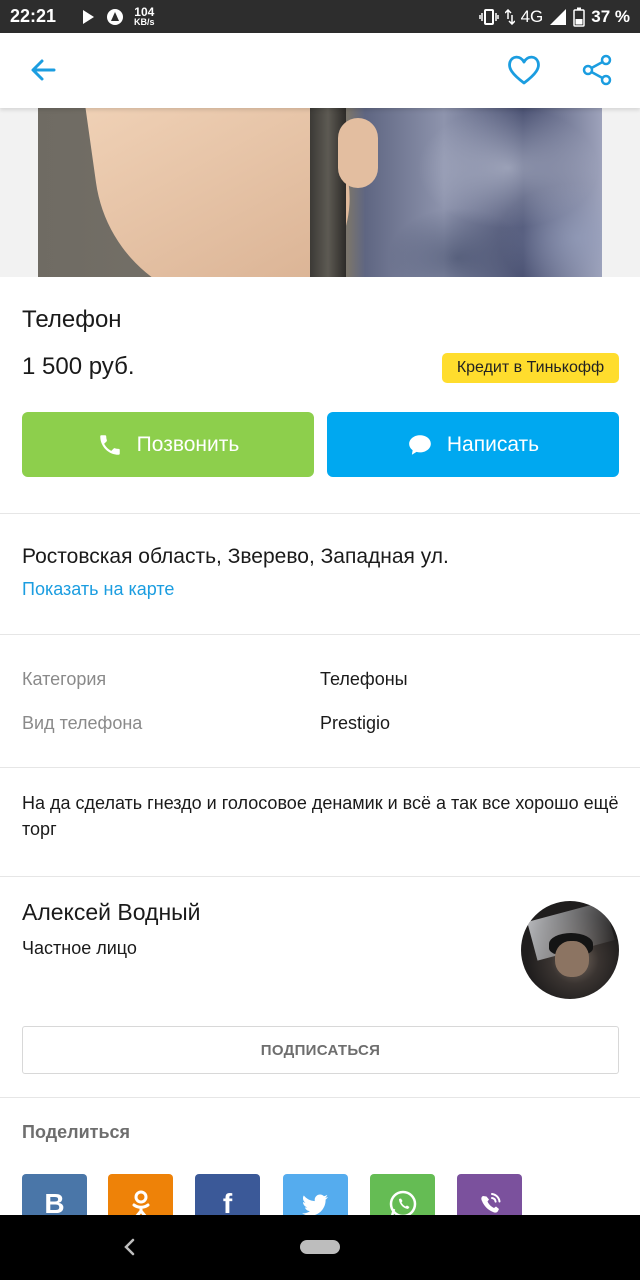 This screenshot has width=640, height=1280. I want to click on show-on-map-link: Показать на карте, so click(98, 589).